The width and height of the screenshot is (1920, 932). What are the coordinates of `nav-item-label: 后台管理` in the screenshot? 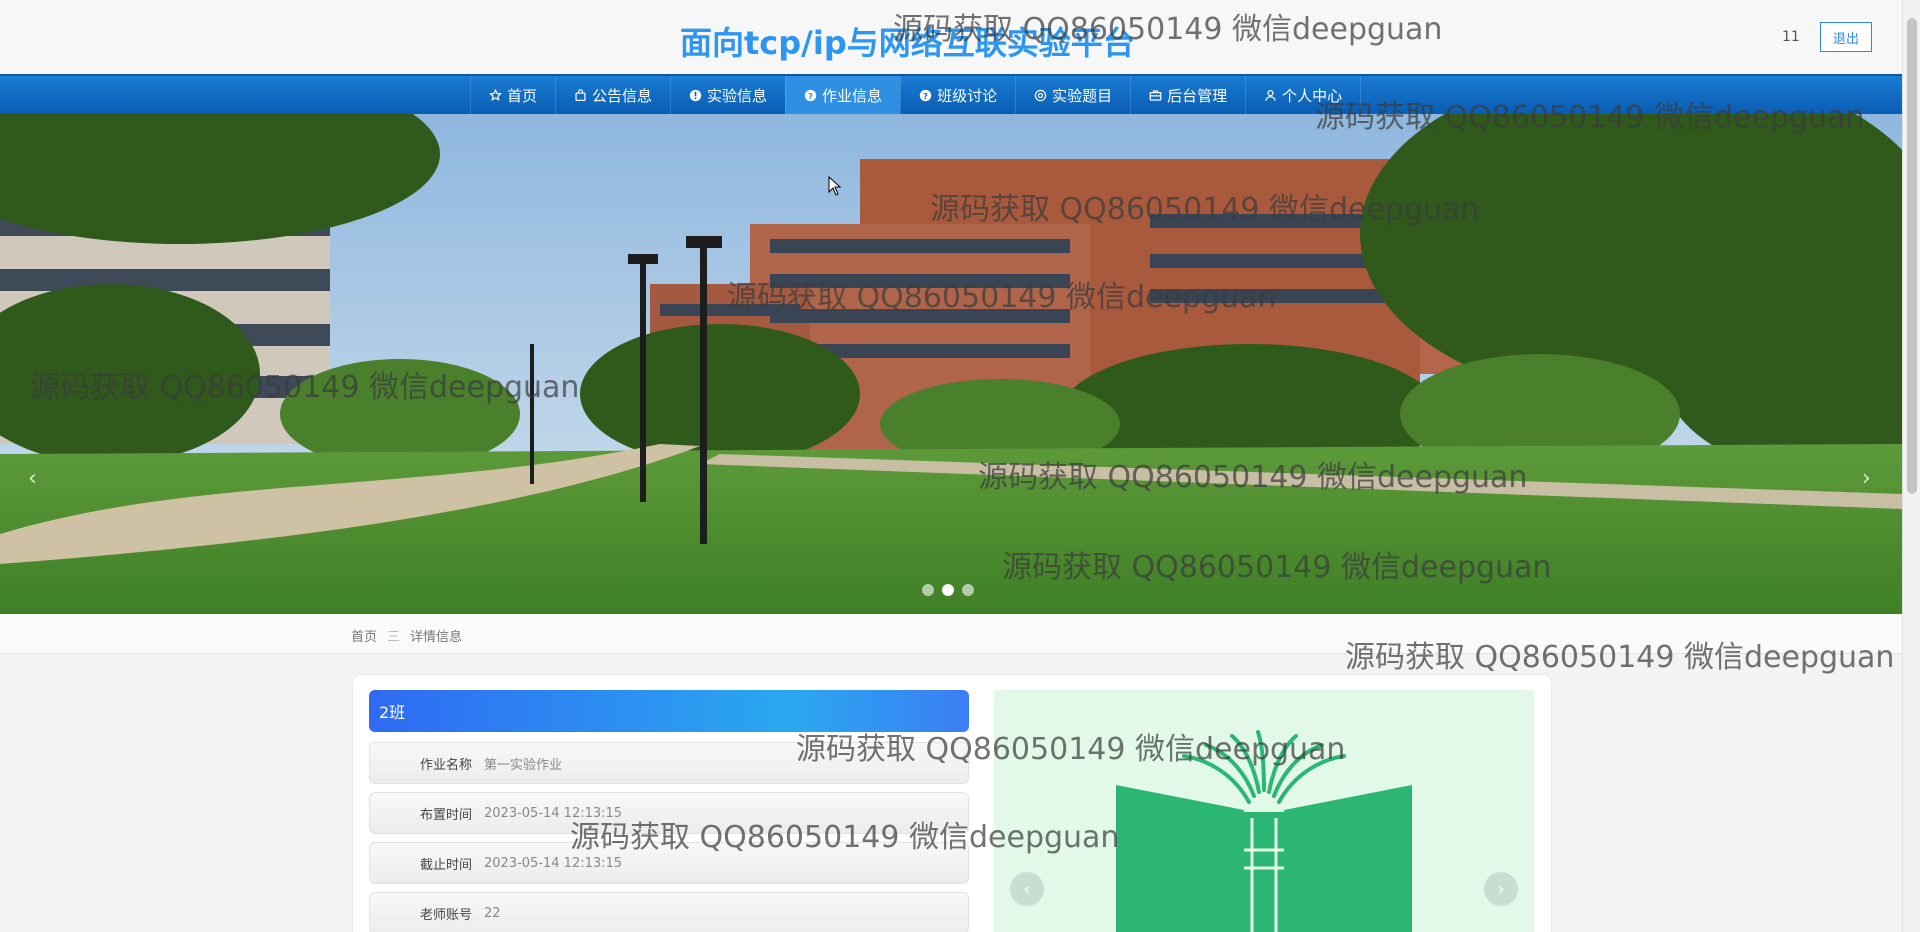 It's located at (1197, 95).